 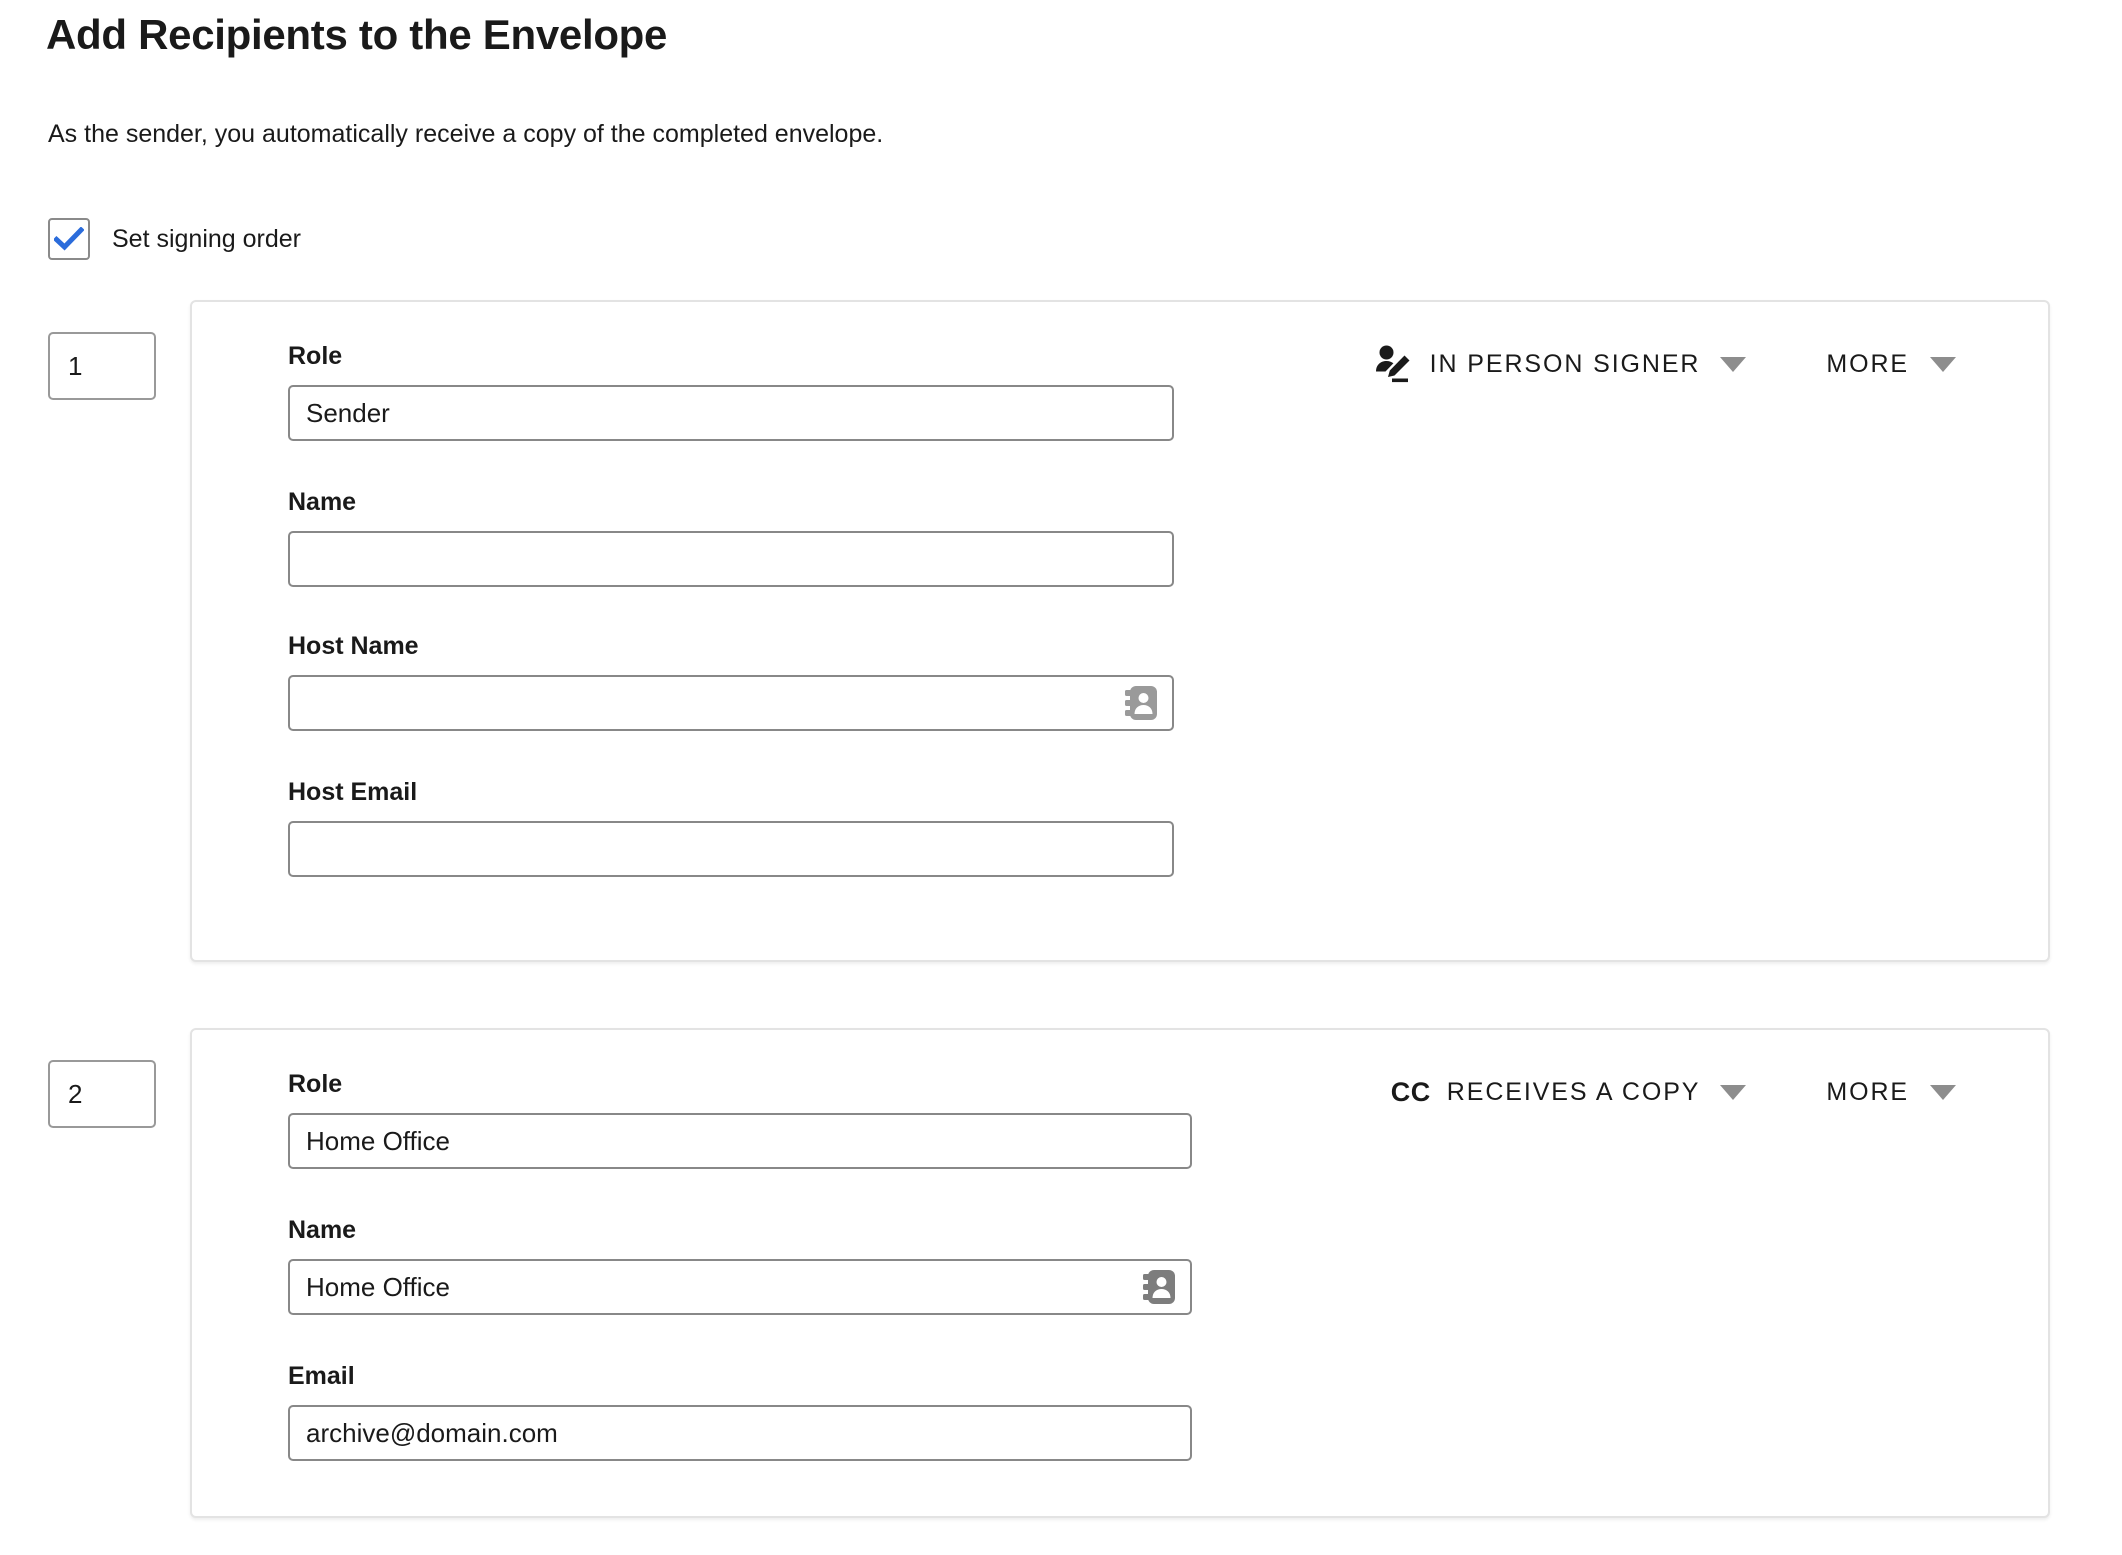 I want to click on check-icon, so click(x=69, y=239).